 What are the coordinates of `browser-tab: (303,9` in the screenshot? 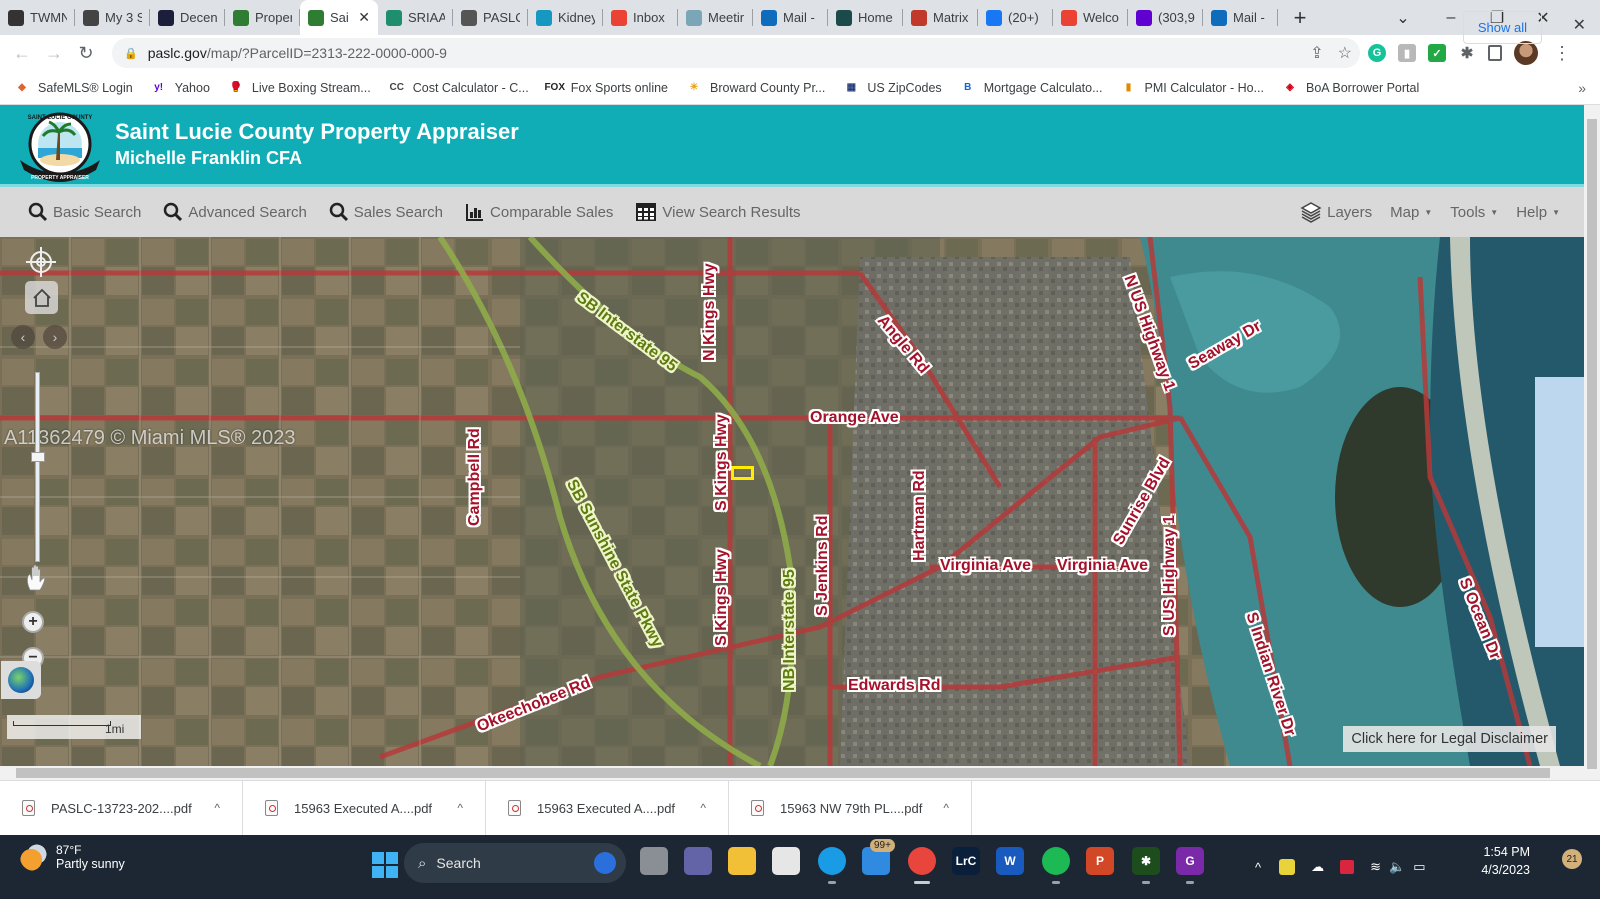 It's located at (1165, 17).